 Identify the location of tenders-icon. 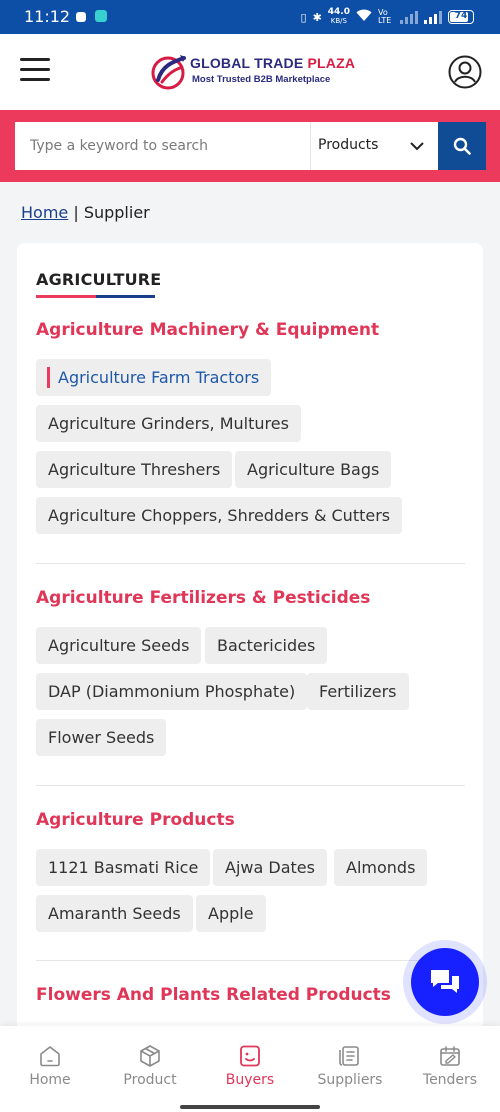
(450, 1056).